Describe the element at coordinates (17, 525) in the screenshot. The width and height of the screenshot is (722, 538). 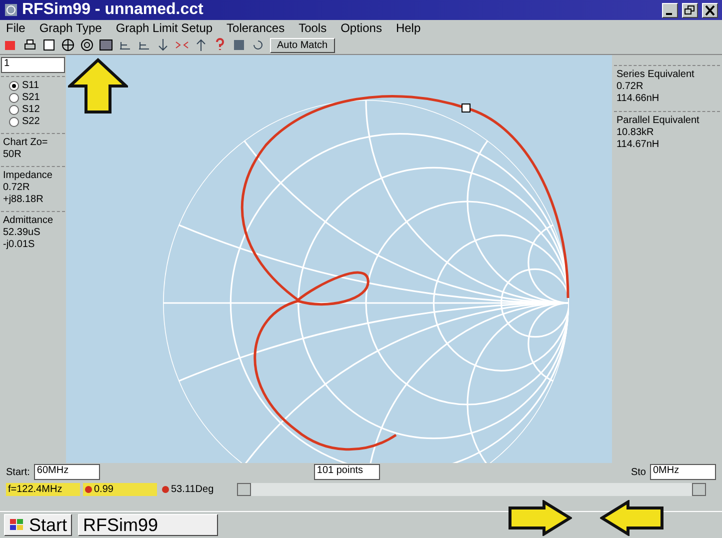
I see `windows-logo-icon` at that location.